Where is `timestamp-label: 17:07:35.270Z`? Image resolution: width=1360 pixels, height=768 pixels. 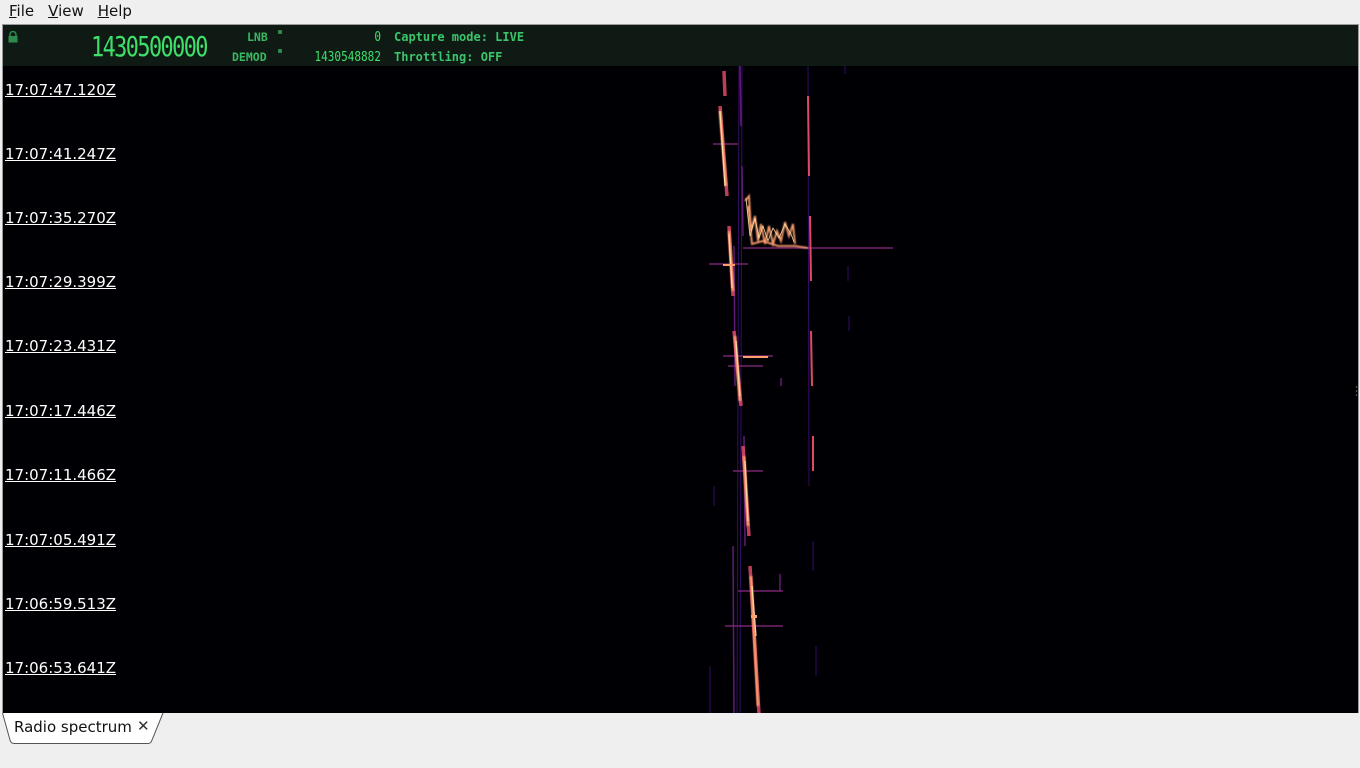 timestamp-label: 17:07:35.270Z is located at coordinates (60, 218).